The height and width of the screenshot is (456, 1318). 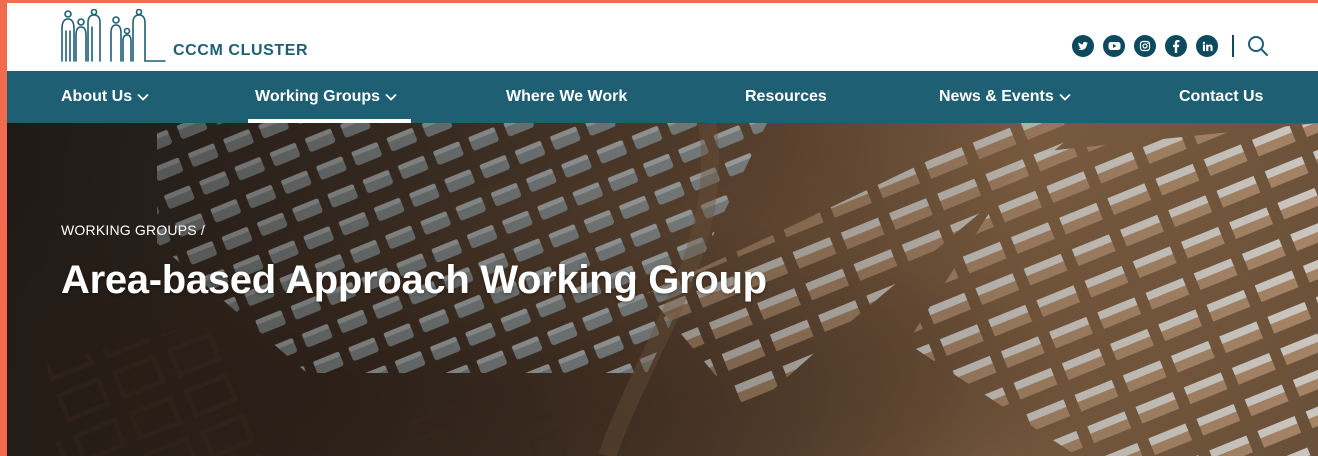 I want to click on nav-item-news-events: News & Events, so click(x=1005, y=97).